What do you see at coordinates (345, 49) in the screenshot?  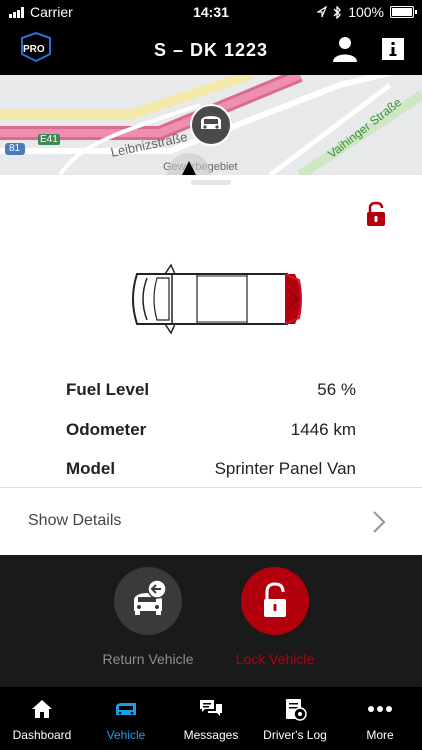 I see `profile-icon` at bounding box center [345, 49].